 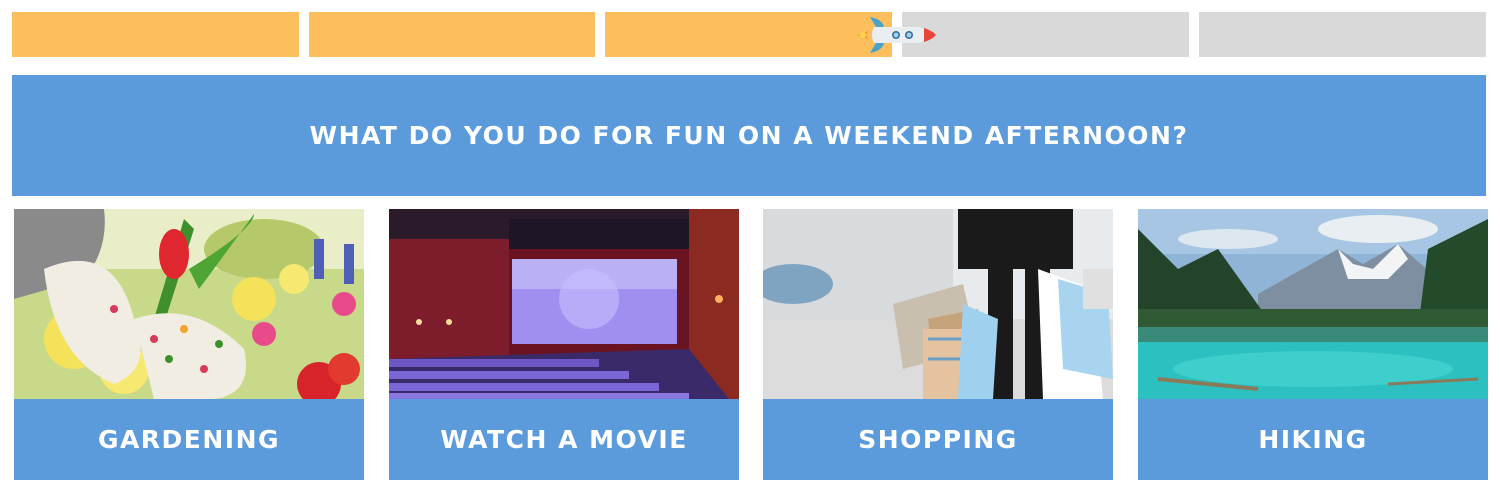 I want to click on option-text-hiking: Hiking, so click(x=1313, y=439).